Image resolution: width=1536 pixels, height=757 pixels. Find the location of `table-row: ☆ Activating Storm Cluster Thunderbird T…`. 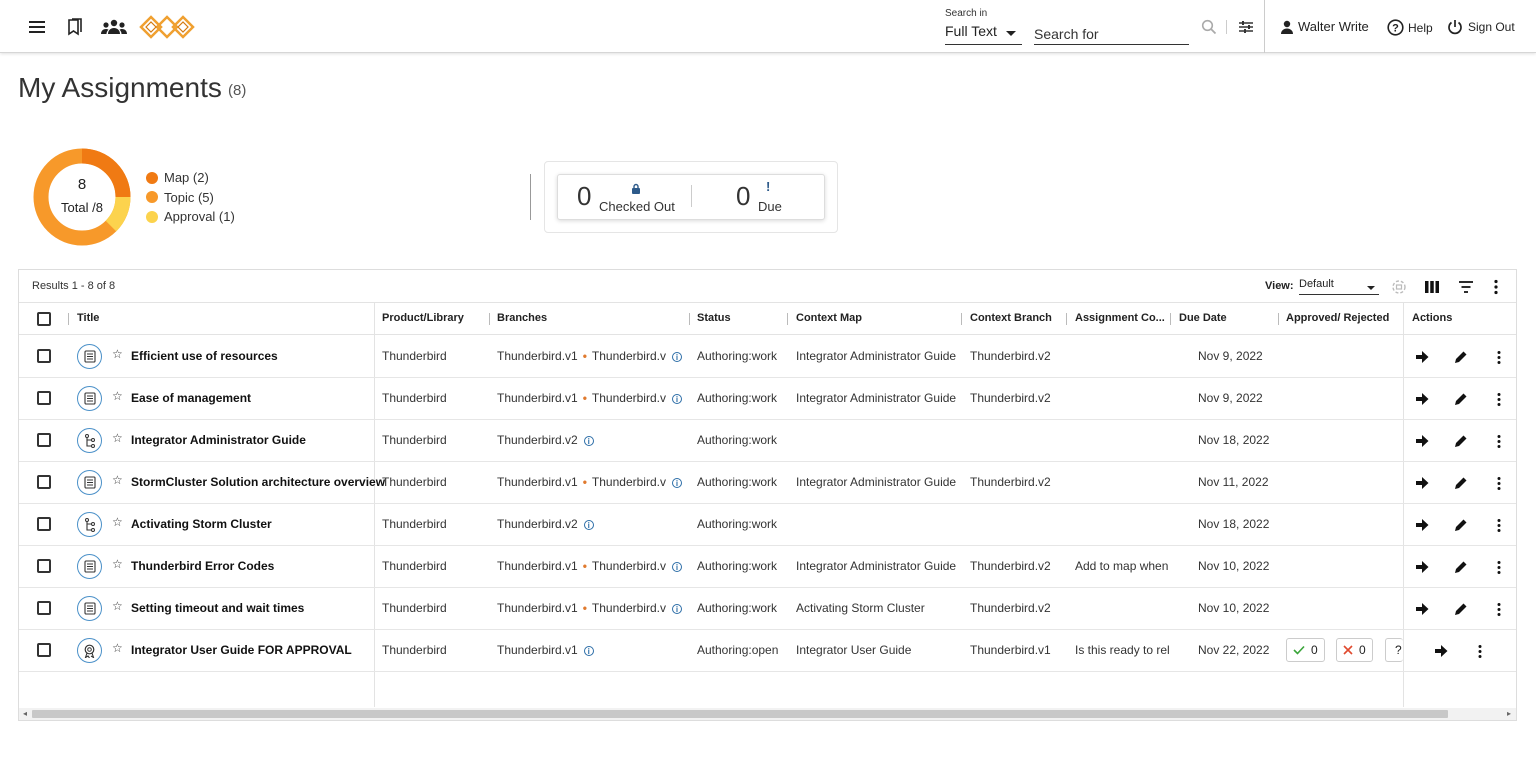

table-row: ☆ Activating Storm Cluster Thunderbird T… is located at coordinates (767, 525).